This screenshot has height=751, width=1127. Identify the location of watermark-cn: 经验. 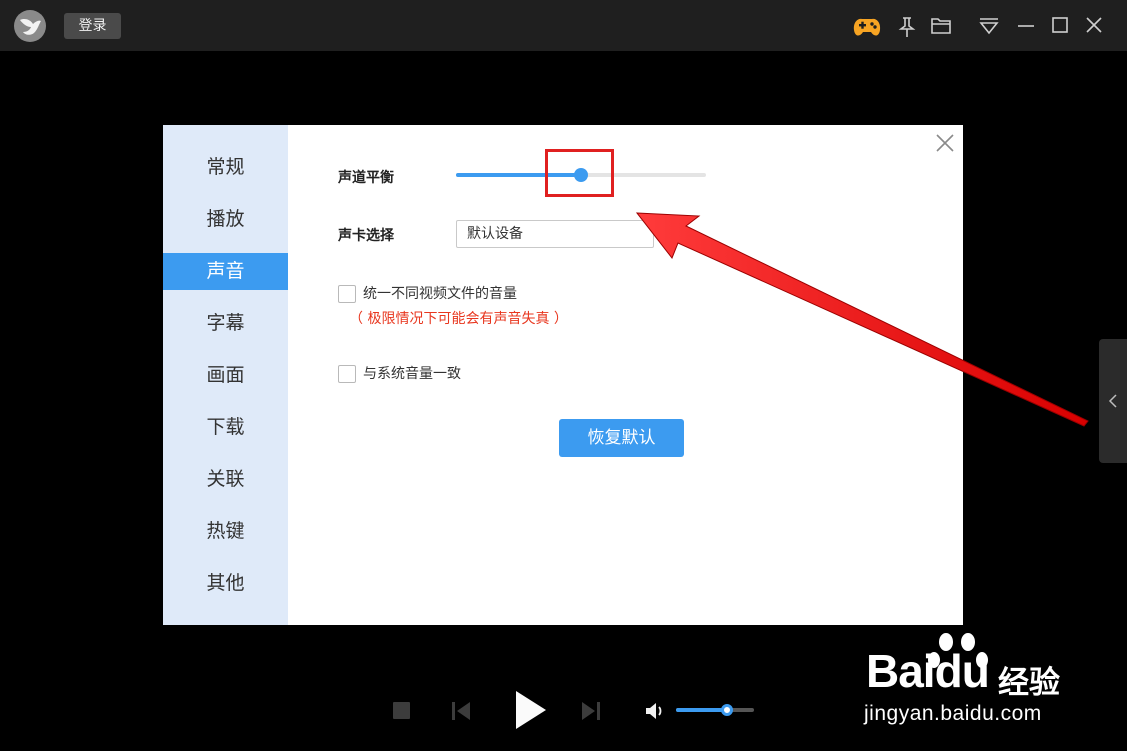
(1029, 683).